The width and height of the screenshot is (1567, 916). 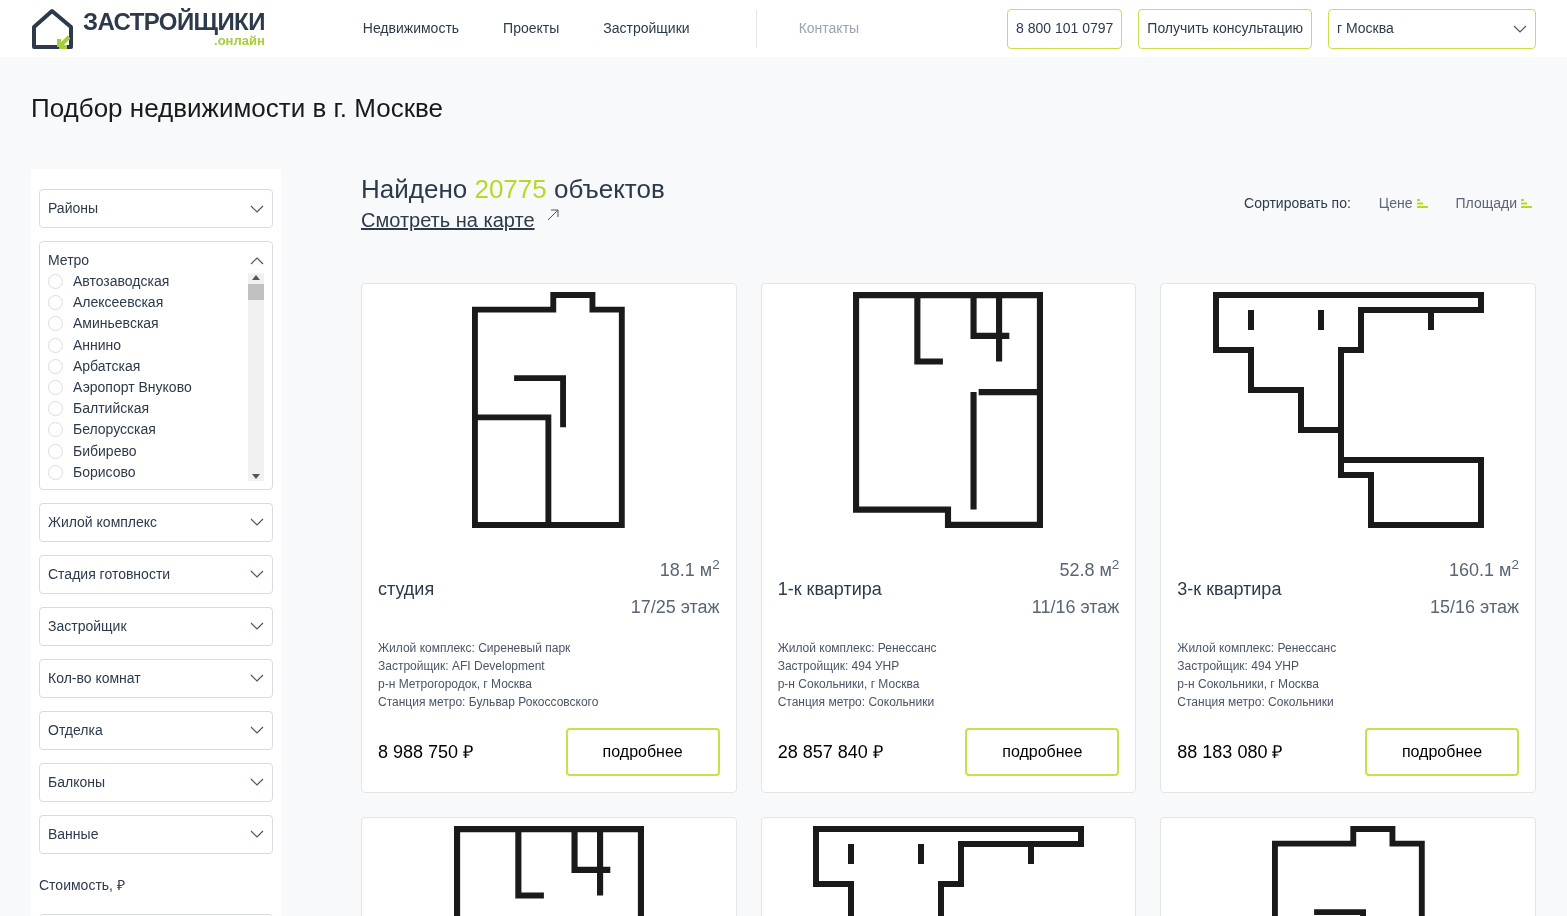 What do you see at coordinates (1230, 752) in the screenshot?
I see `price: 88 183 080 ₽` at bounding box center [1230, 752].